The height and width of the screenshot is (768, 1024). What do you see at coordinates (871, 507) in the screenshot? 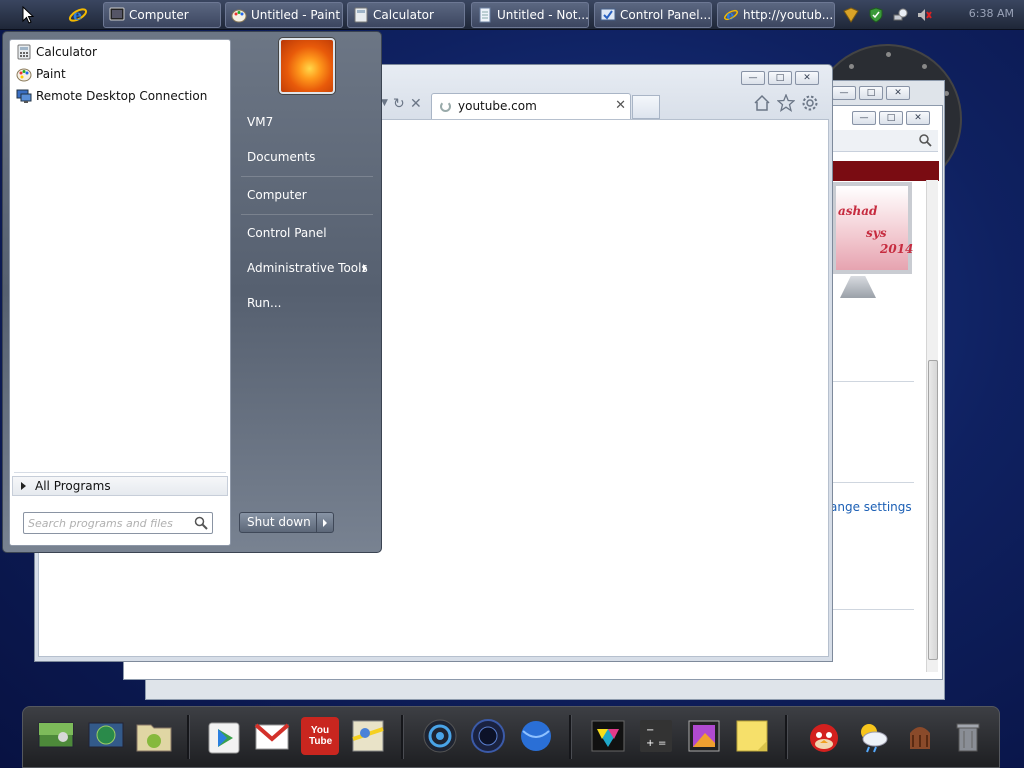
I see `change-settings-link: ange settings` at bounding box center [871, 507].